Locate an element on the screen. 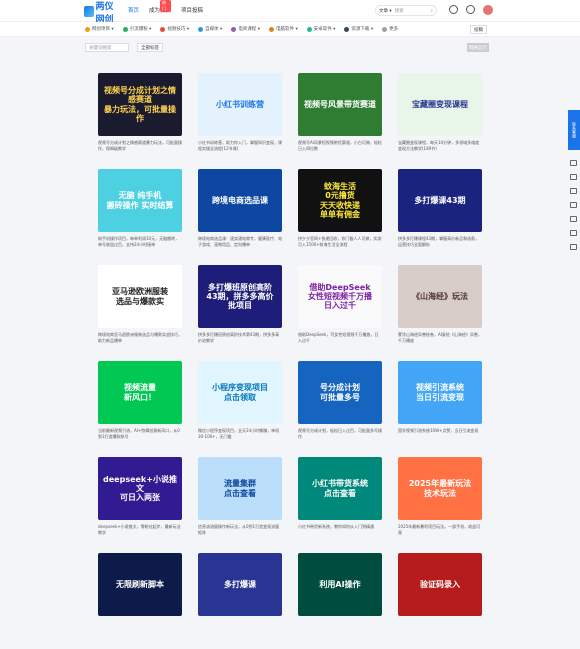 The image size is (580, 649). post-card: 号分成计划 可批量多号视频号分成计划，轻松日入过百，可批量多号操作 is located at coordinates (340, 409).